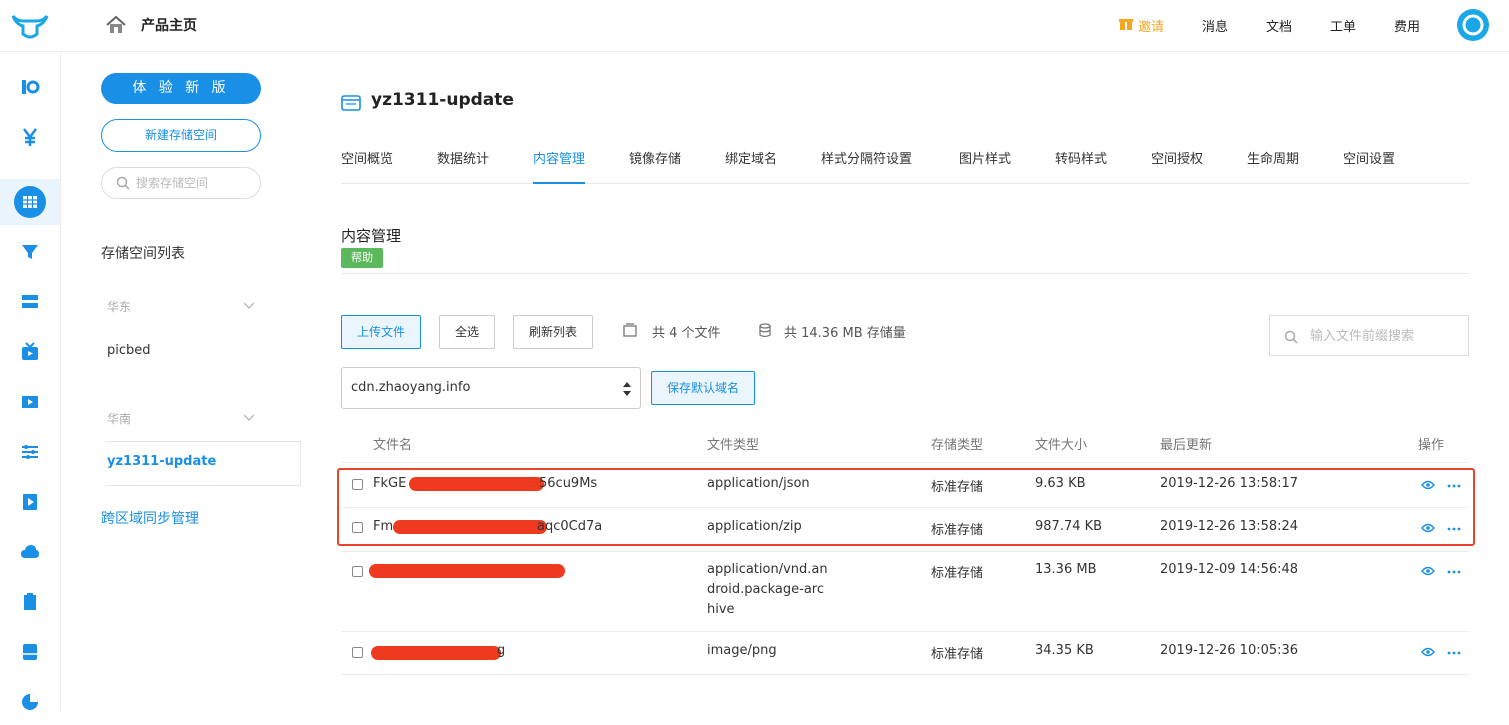  I want to click on section-divider, so click(905, 273).